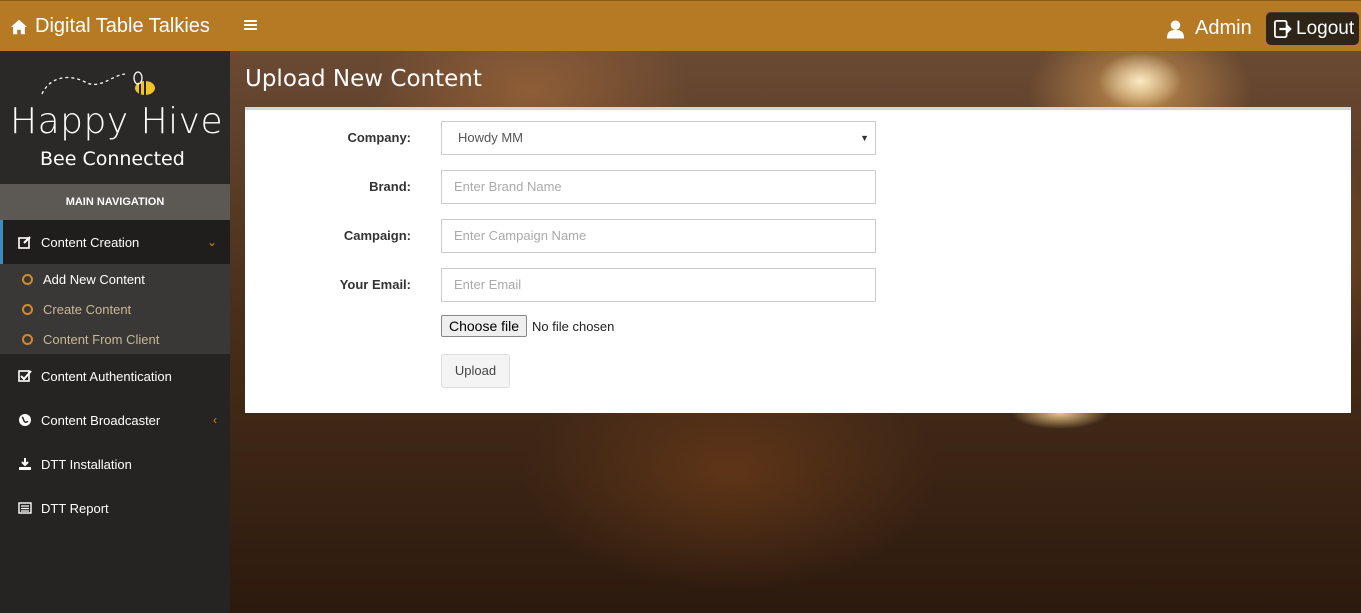 The image size is (1361, 613). What do you see at coordinates (112, 159) in the screenshot?
I see `logo-subtitle: Bee Connected` at bounding box center [112, 159].